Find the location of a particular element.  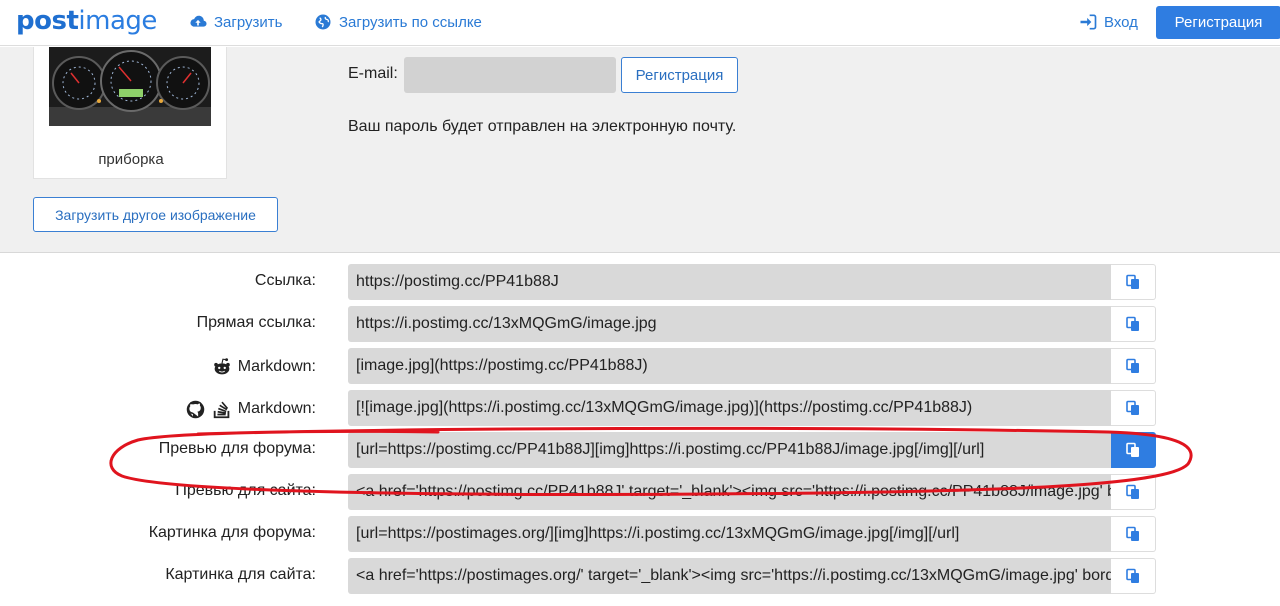

share-link-label-text: Картинка для форума: is located at coordinates (232, 532).